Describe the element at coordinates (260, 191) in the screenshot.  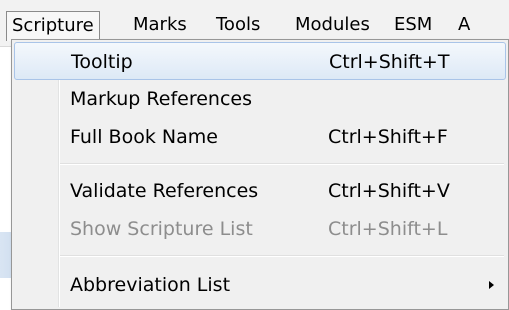
I see `menu-item-validate-references: Validate References Ctrl+Shift+V` at that location.